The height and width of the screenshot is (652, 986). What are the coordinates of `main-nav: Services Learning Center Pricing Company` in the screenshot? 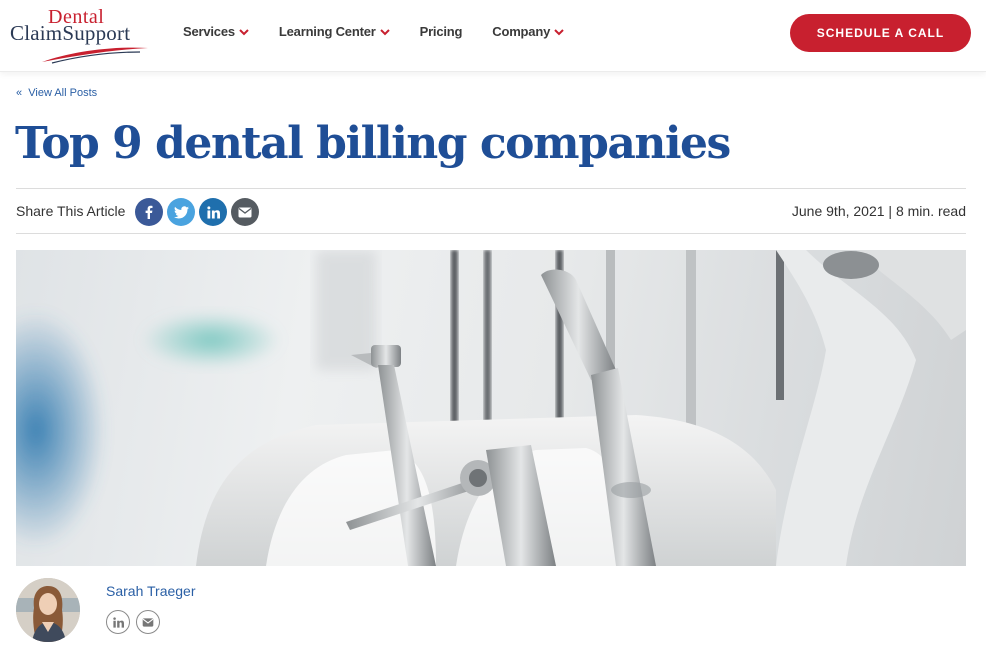 It's located at (388, 31).